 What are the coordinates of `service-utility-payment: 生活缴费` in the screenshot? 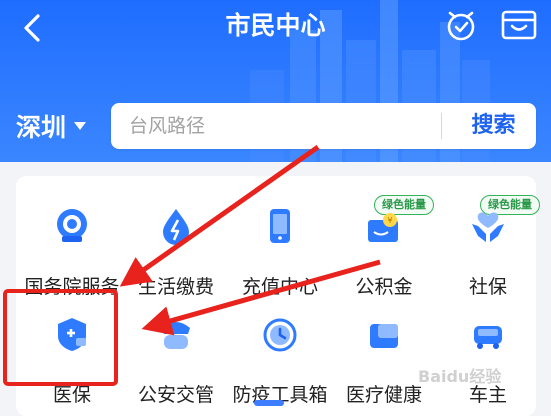 It's located at (176, 248).